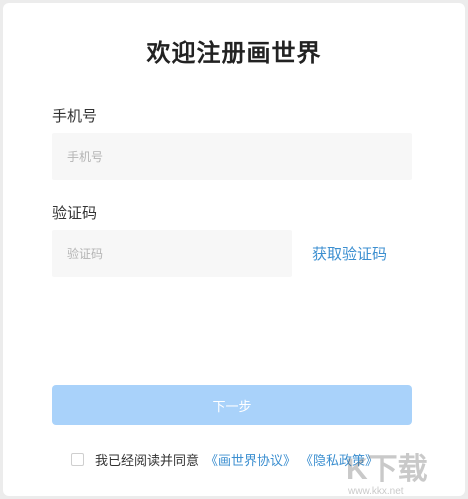  Describe the element at coordinates (349, 253) in the screenshot. I see `get-code-link: 获取验证码` at that location.